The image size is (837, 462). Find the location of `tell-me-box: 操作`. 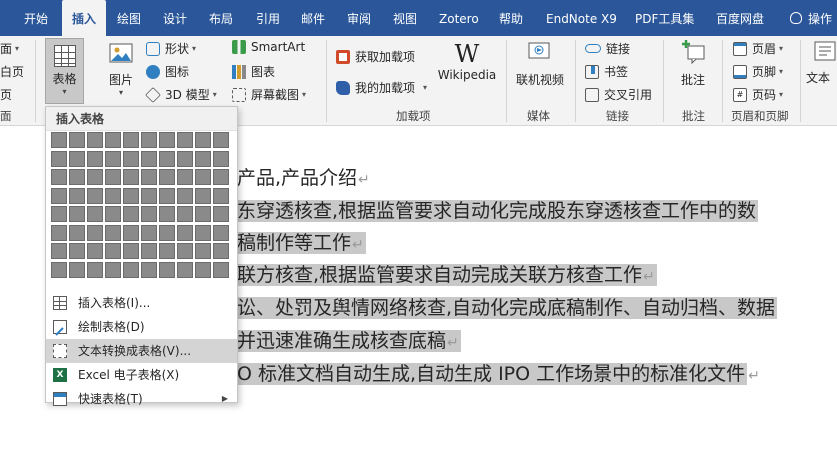

tell-me-box: 操作 is located at coordinates (811, 18).